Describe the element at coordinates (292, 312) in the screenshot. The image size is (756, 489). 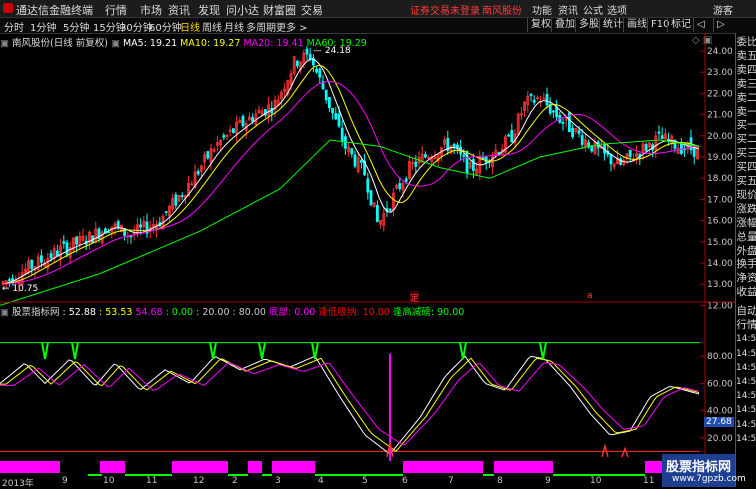
I see `ind-bottom-value: 底部: 0.00` at that location.